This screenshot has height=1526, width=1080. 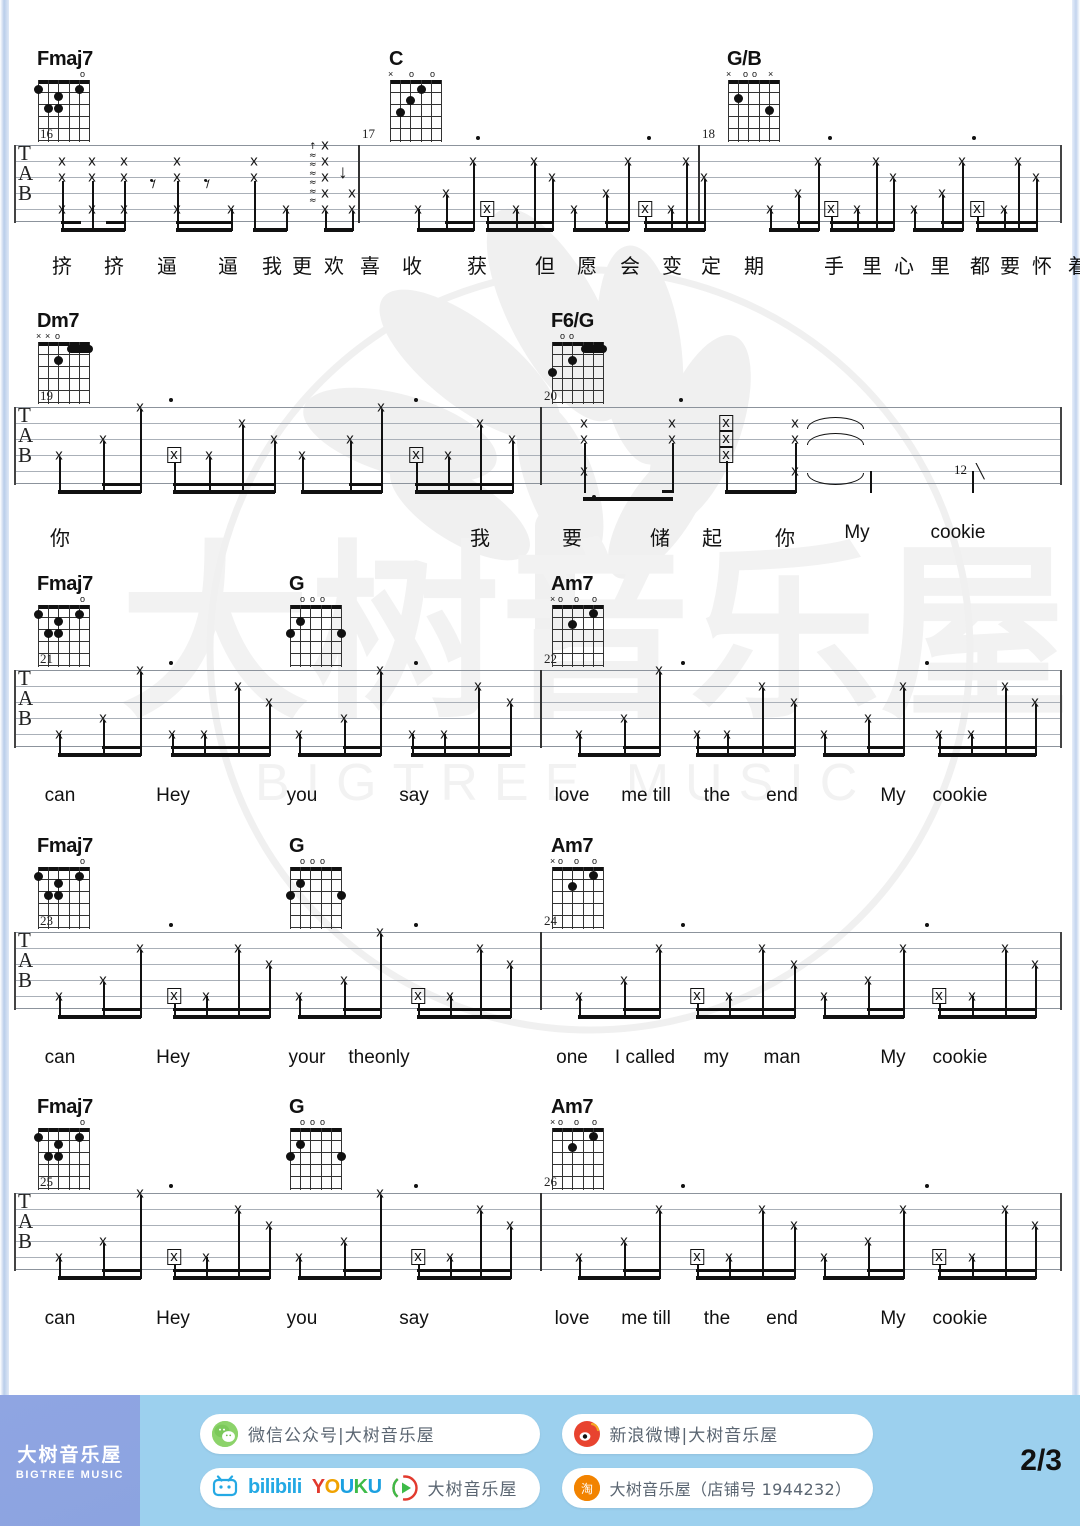 I want to click on measure-number: 19, so click(x=46, y=395).